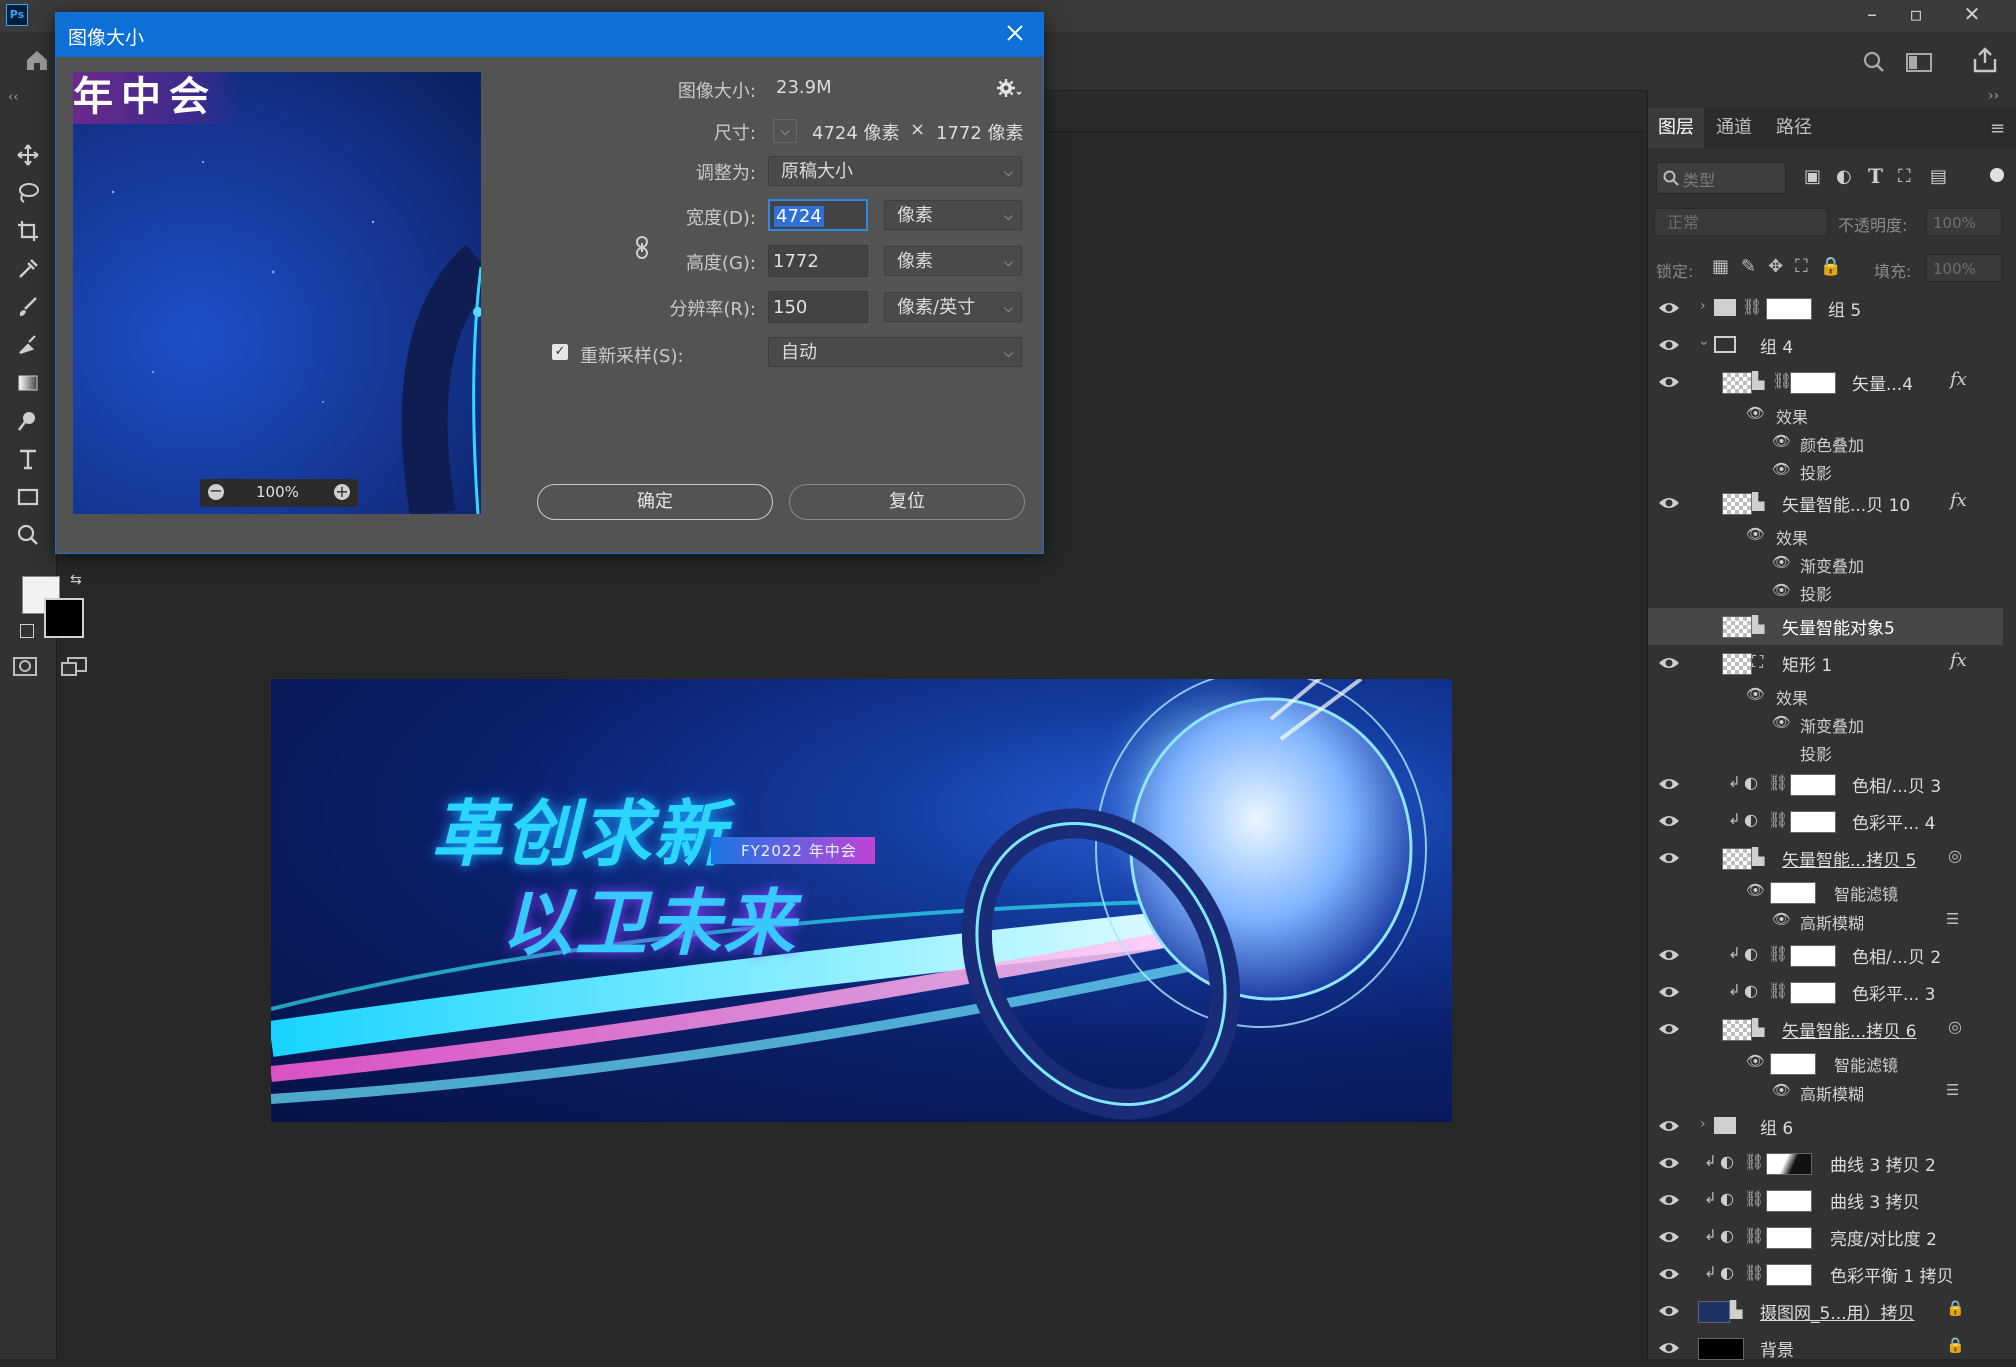  I want to click on reset-button: 复位, so click(907, 502).